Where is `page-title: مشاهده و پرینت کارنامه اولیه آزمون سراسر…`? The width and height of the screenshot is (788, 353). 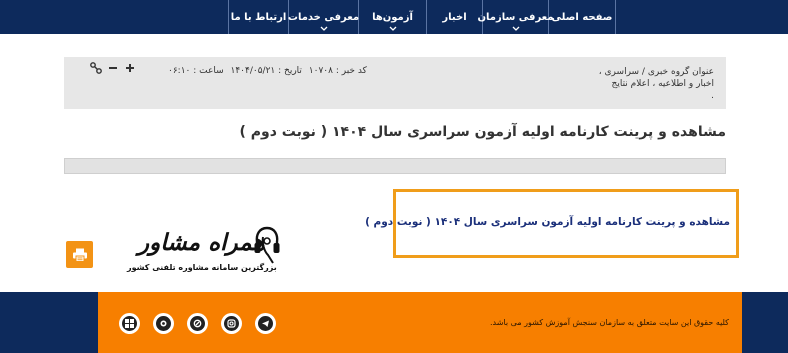
page-title: مشاهده و پرینت کارنامه اولیه آزمون سراسر… is located at coordinates (482, 132).